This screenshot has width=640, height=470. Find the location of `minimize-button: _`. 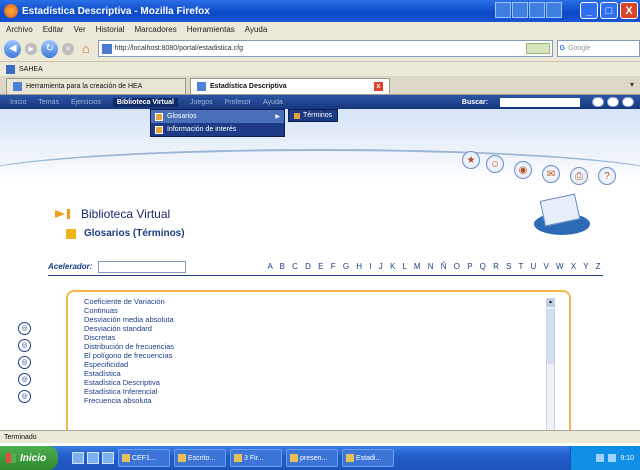

minimize-button: _ is located at coordinates (589, 10).